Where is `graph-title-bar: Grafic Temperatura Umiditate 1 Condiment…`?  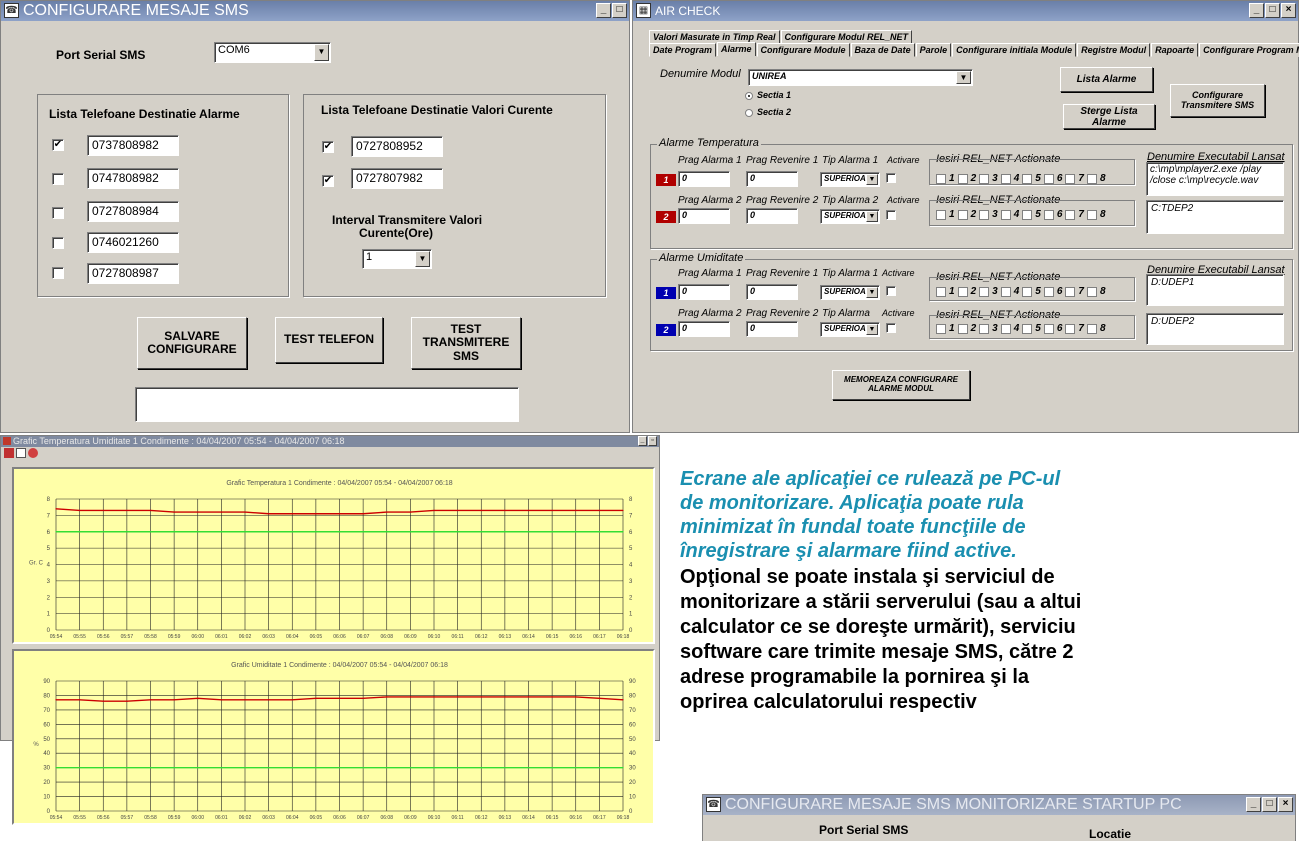
graph-title-bar: Grafic Temperatura Umiditate 1 Condiment… is located at coordinates (330, 441).